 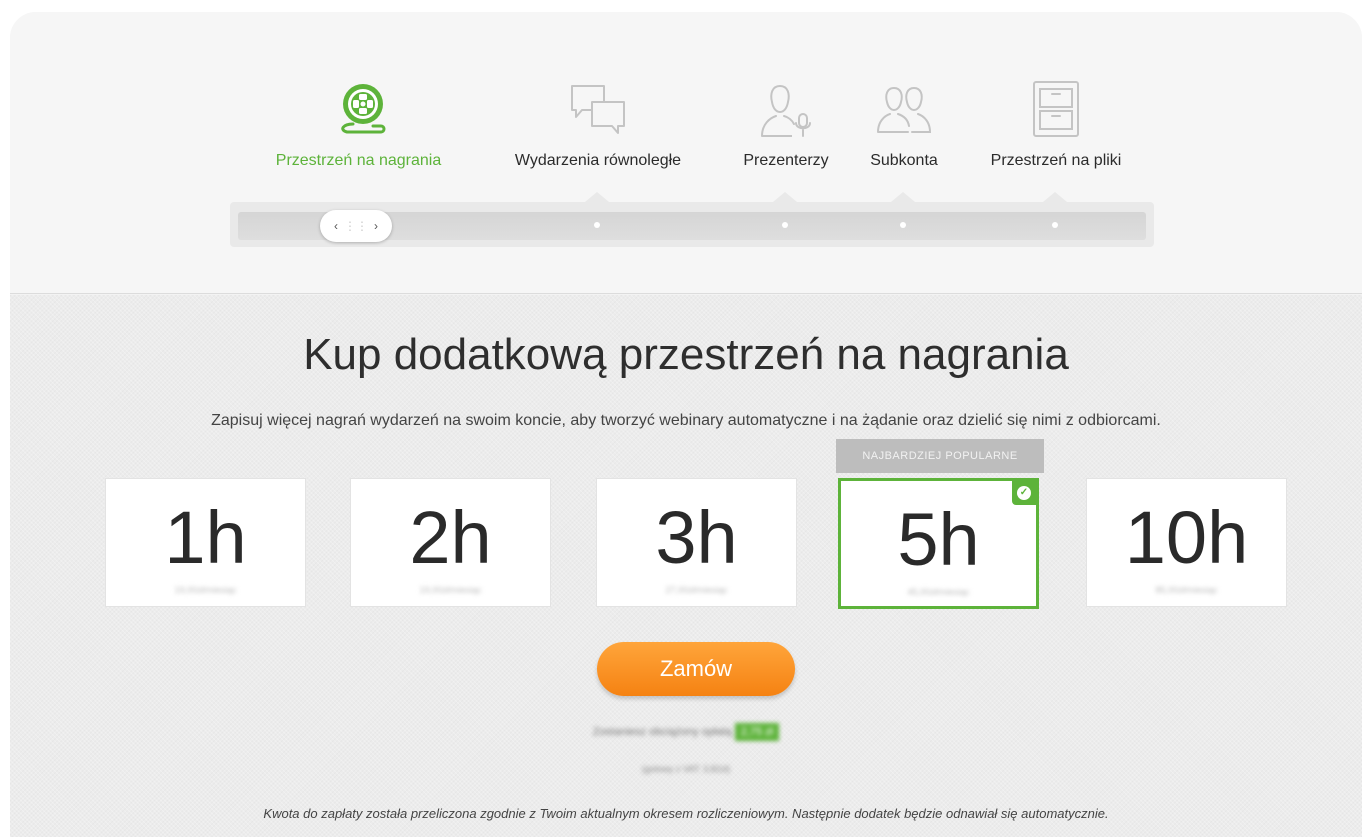 What do you see at coordinates (358, 160) in the screenshot?
I see `tab-label: Przestrzeń na nagrania` at bounding box center [358, 160].